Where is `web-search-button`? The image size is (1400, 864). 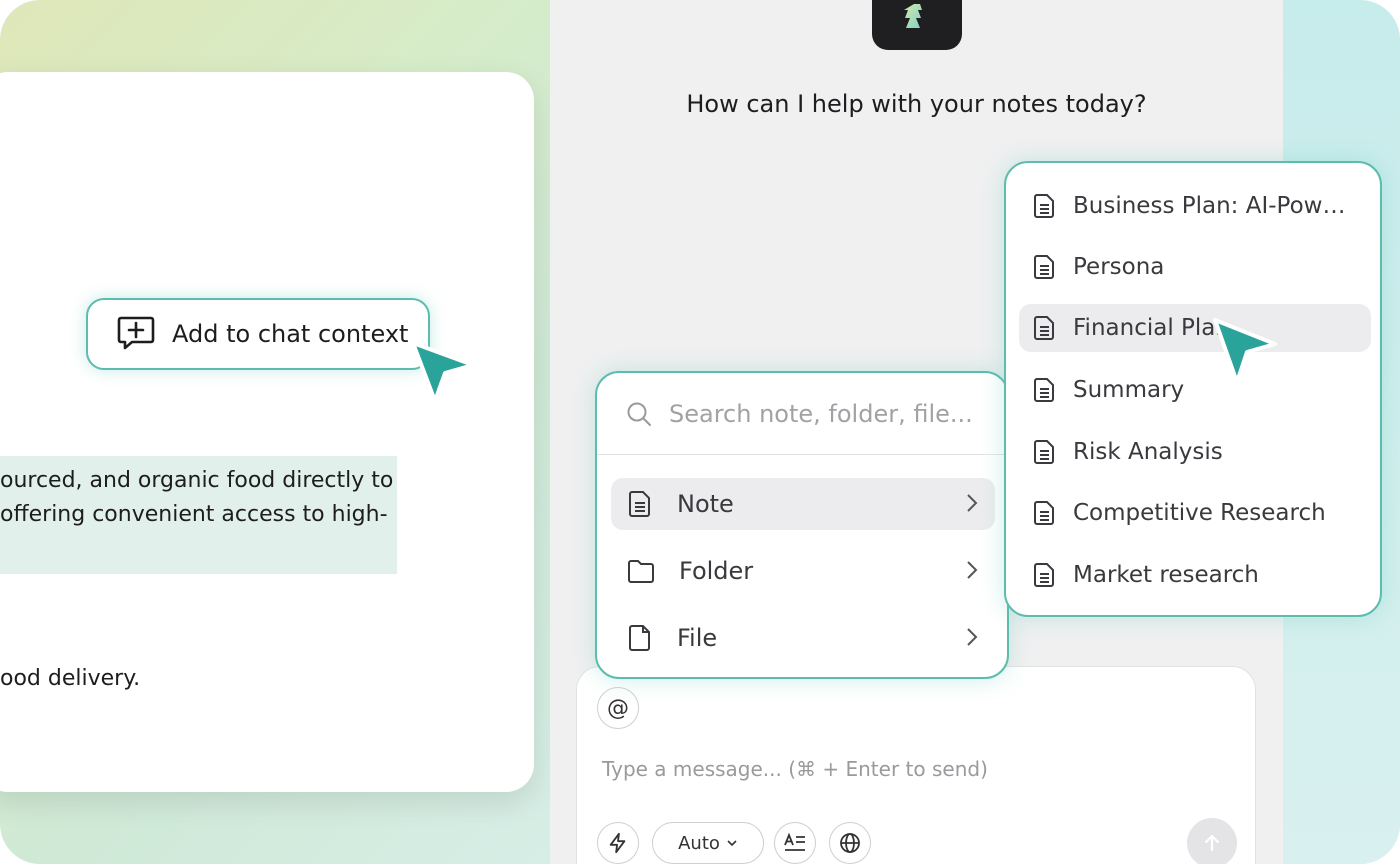
web-search-button is located at coordinates (850, 843).